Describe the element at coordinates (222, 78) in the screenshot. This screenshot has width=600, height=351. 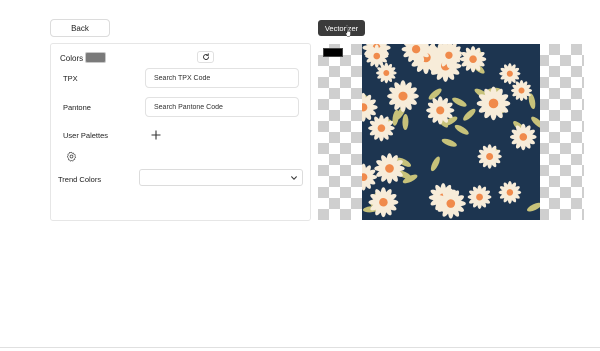
I see `tpx-search-input` at that location.